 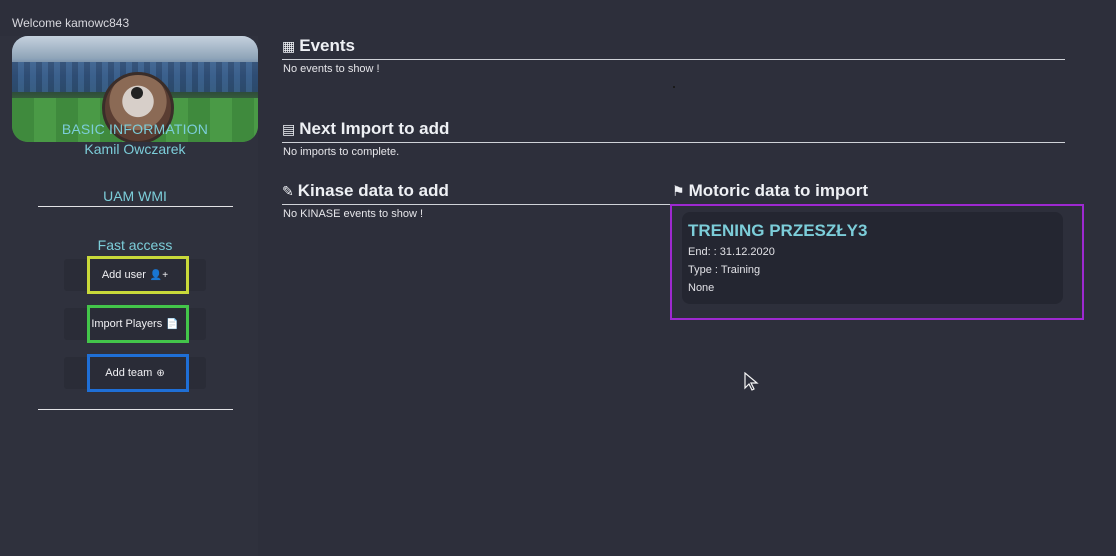 I want to click on file-export-icon: ▤, so click(x=289, y=128).